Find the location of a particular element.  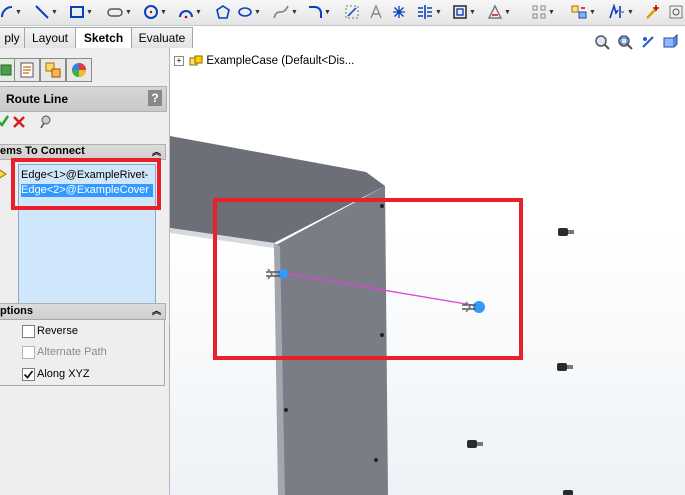

polygon-tool-icon is located at coordinates (223, 12).